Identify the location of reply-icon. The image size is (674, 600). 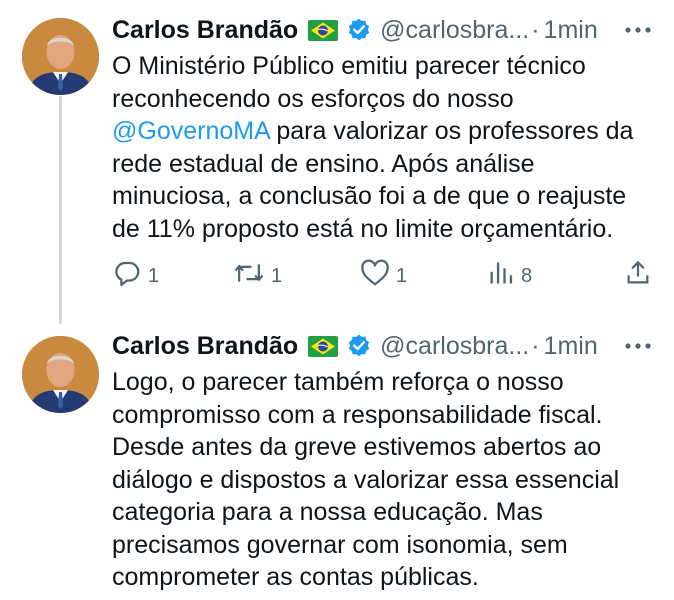
(127, 276).